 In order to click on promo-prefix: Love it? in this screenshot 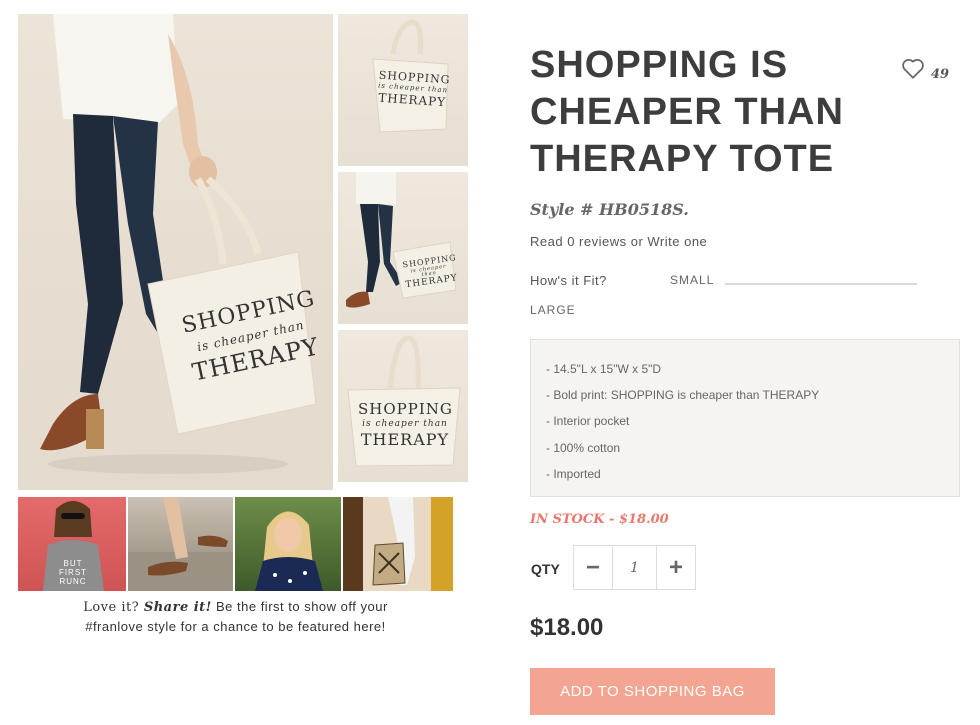, I will do `click(113, 607)`.